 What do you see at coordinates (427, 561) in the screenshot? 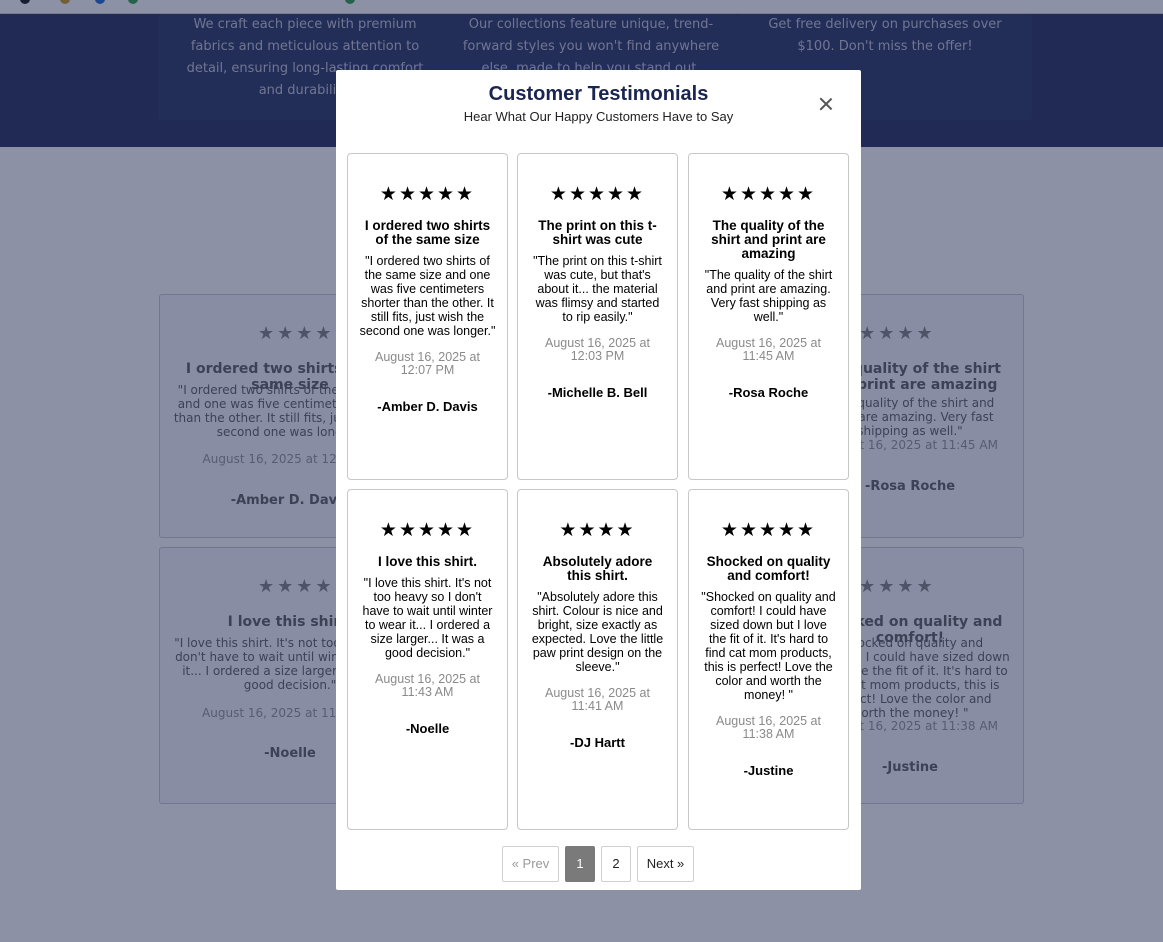
I see `testimonial-title: I love this shirt.` at bounding box center [427, 561].